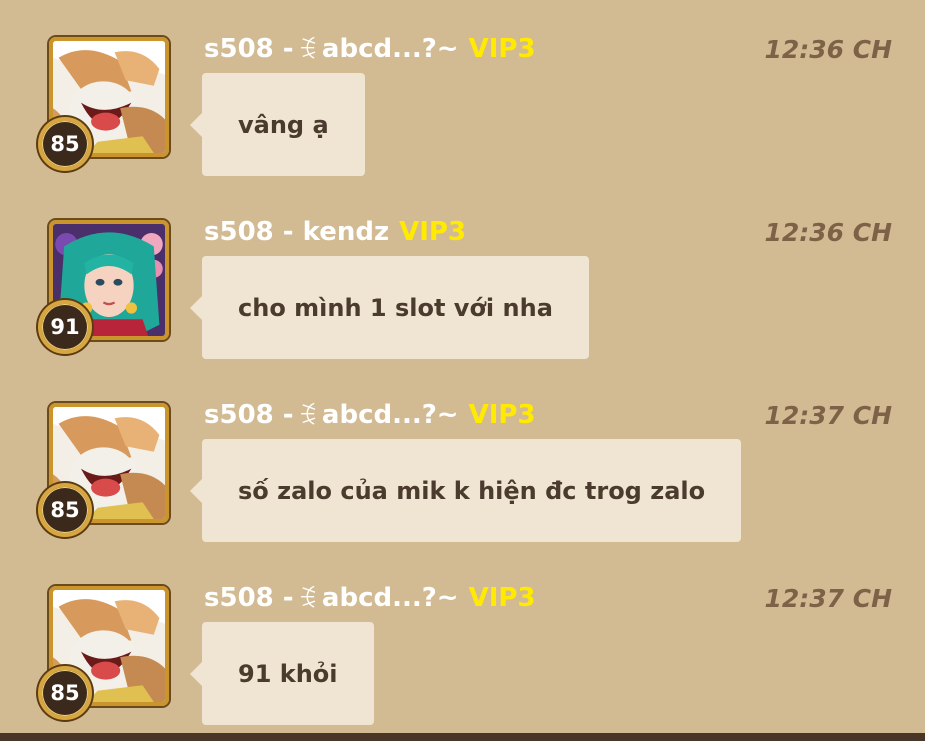  I want to click on message-bubble: 91 khỏi, so click(282, 673).